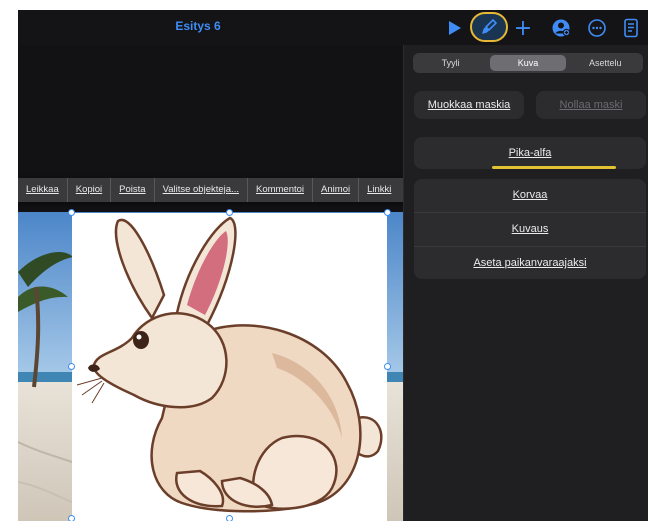 The image size is (648, 521). Describe the element at coordinates (530, 153) in the screenshot. I see `instant-alpha-button: Pika-alfa` at that location.